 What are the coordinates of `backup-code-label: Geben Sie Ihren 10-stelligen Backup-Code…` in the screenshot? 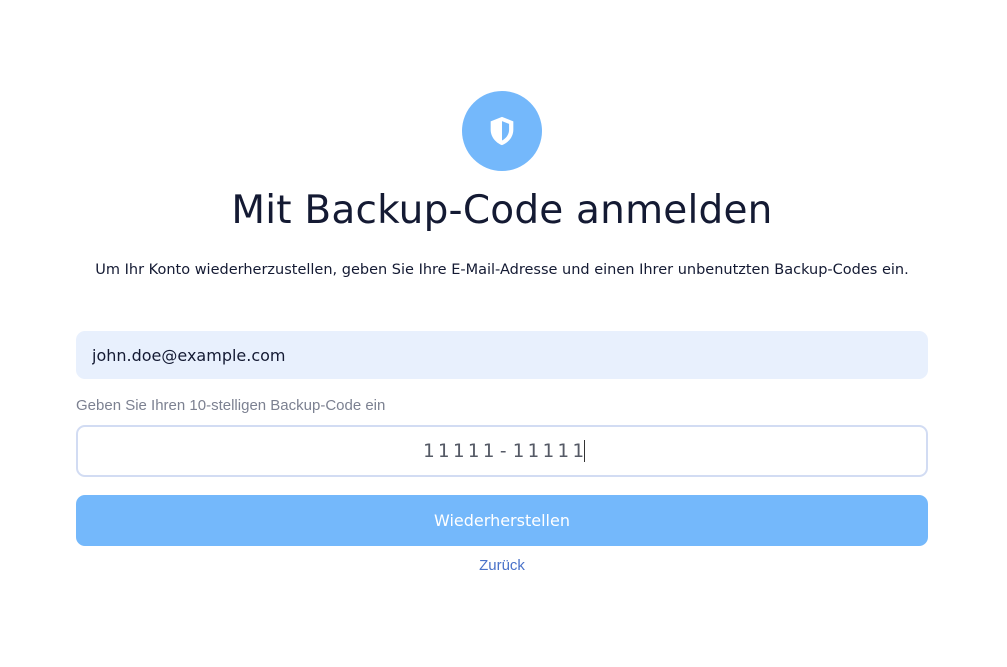 It's located at (231, 405).